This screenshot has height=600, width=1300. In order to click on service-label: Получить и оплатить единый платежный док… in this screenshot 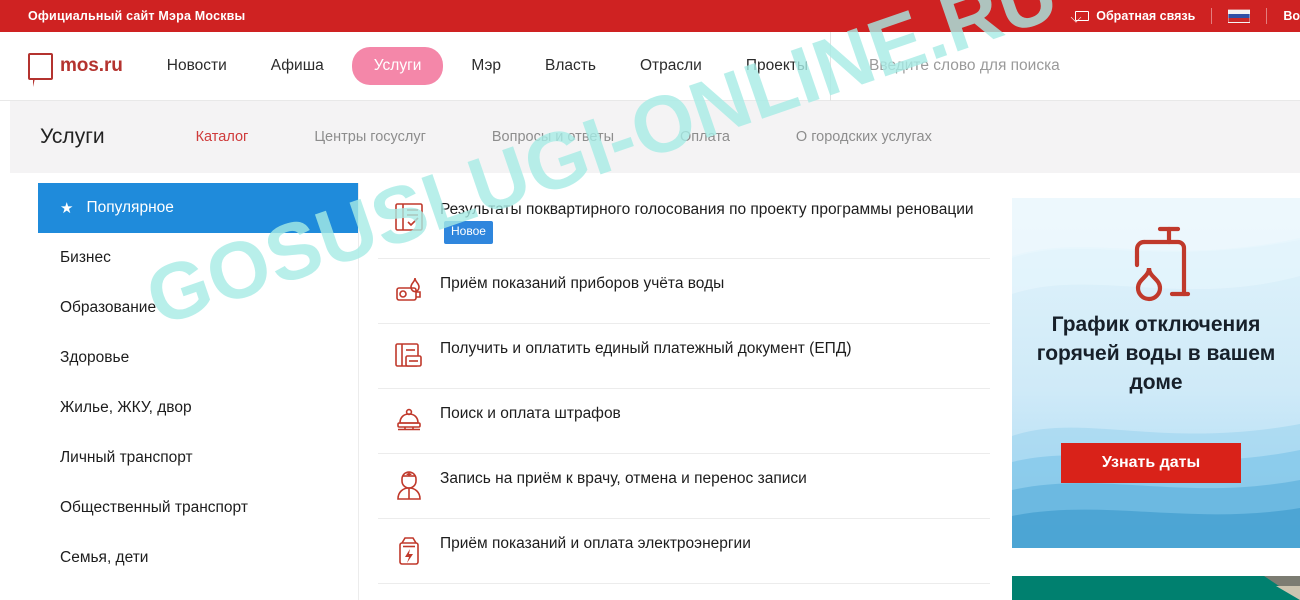, I will do `click(646, 348)`.